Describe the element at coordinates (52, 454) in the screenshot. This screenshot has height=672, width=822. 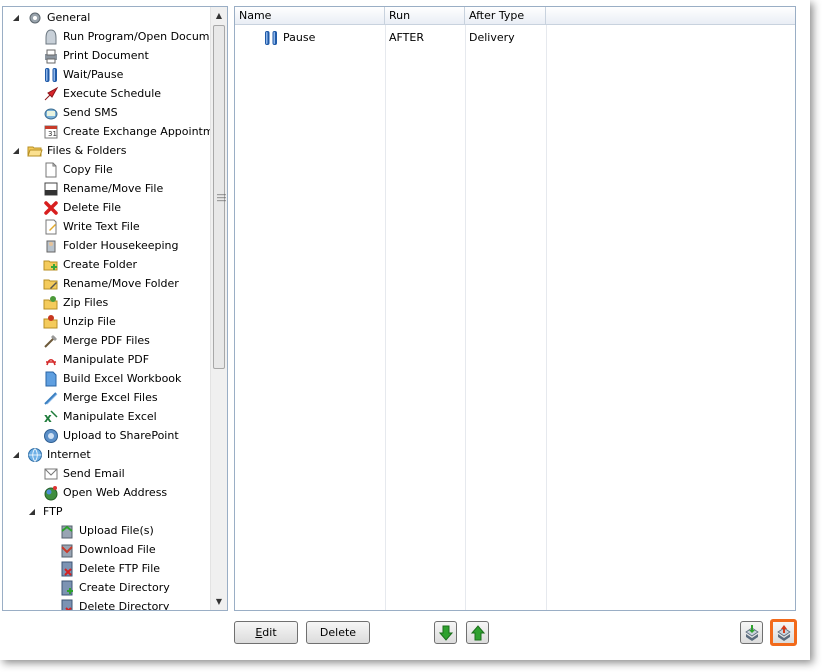
I see `tree-item-internet: ◢ Internet` at that location.